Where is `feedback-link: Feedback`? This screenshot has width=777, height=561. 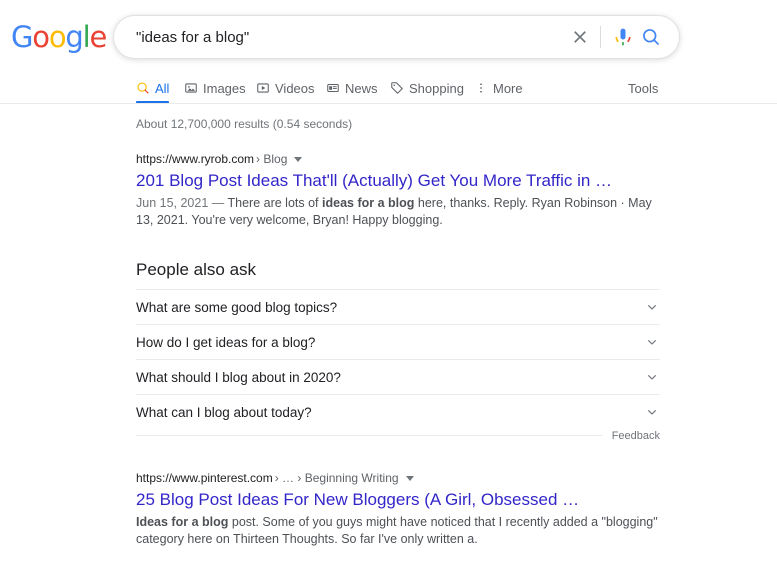
feedback-link: Feedback is located at coordinates (631, 436).